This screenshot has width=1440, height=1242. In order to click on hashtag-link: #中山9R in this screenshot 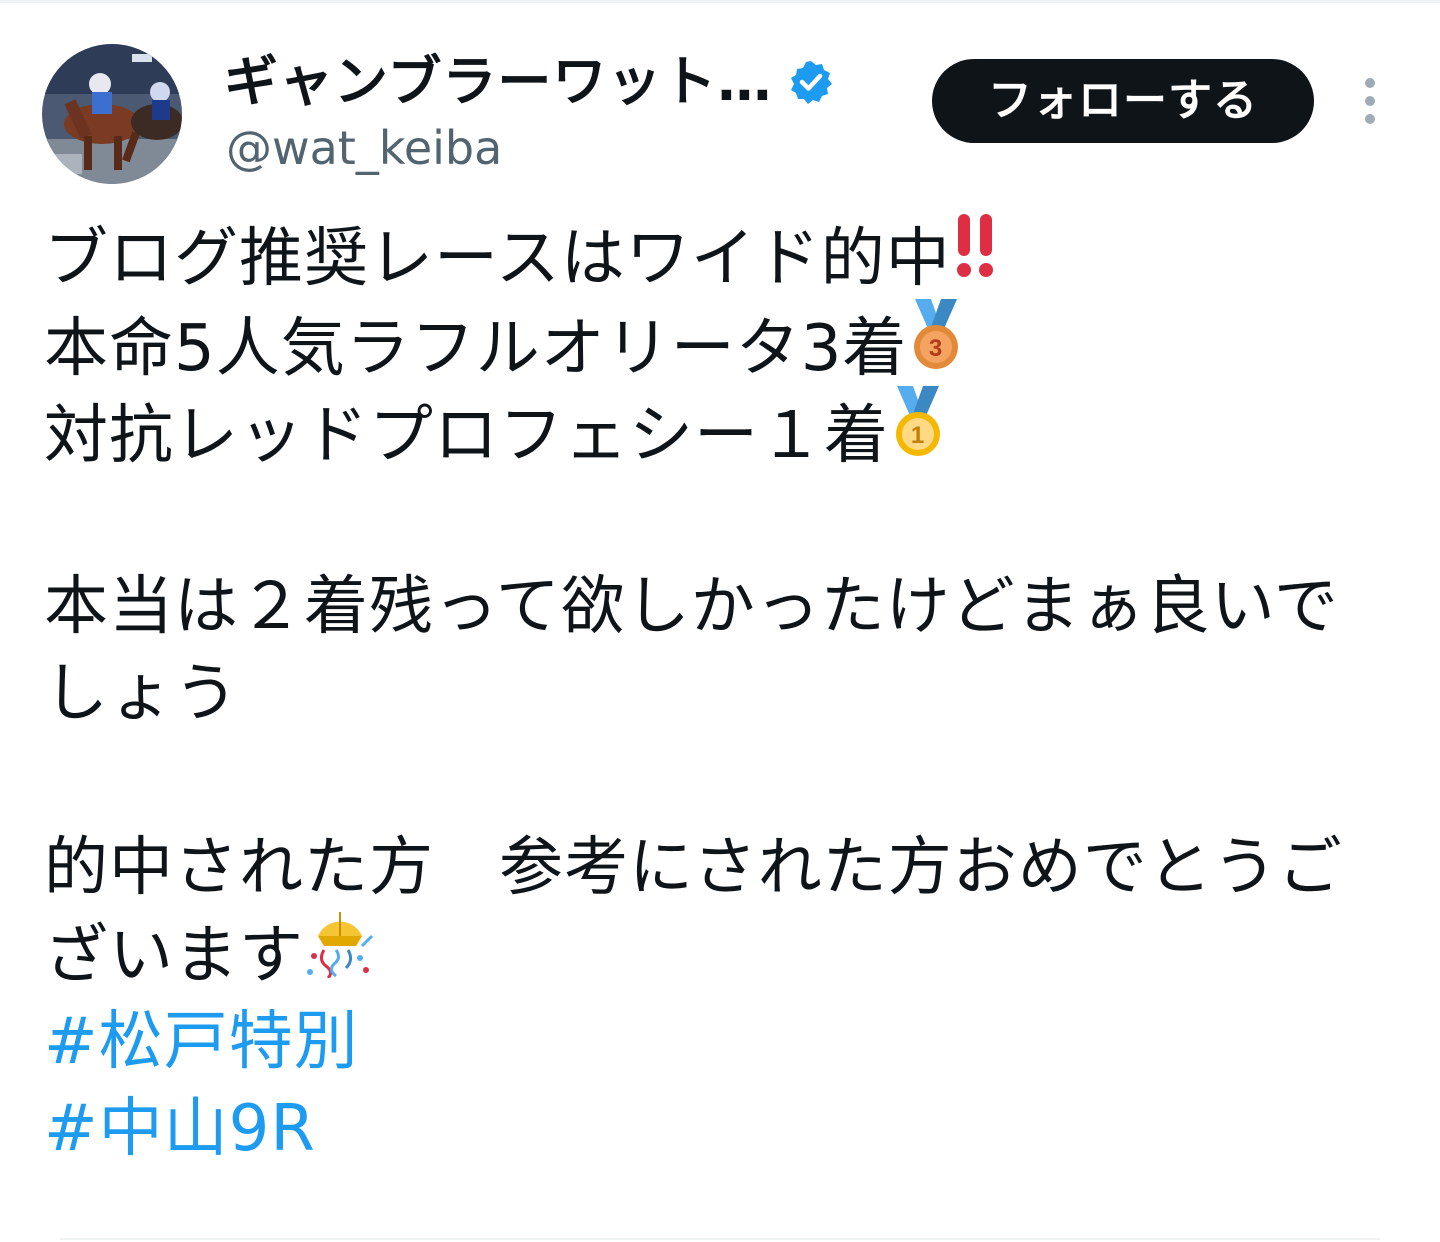, I will do `click(724, 1129)`.